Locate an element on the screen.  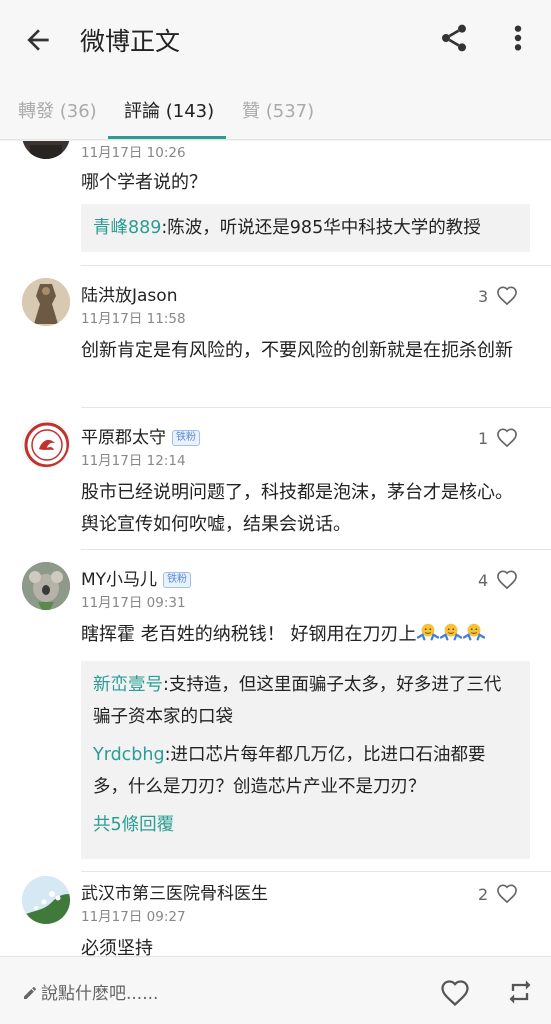
comment-text: 股市已经说明问题了，科技都是泡沫，茅台才是核心。舆论宣传如何吹嘘，结果会说话。 is located at coordinates (297, 508).